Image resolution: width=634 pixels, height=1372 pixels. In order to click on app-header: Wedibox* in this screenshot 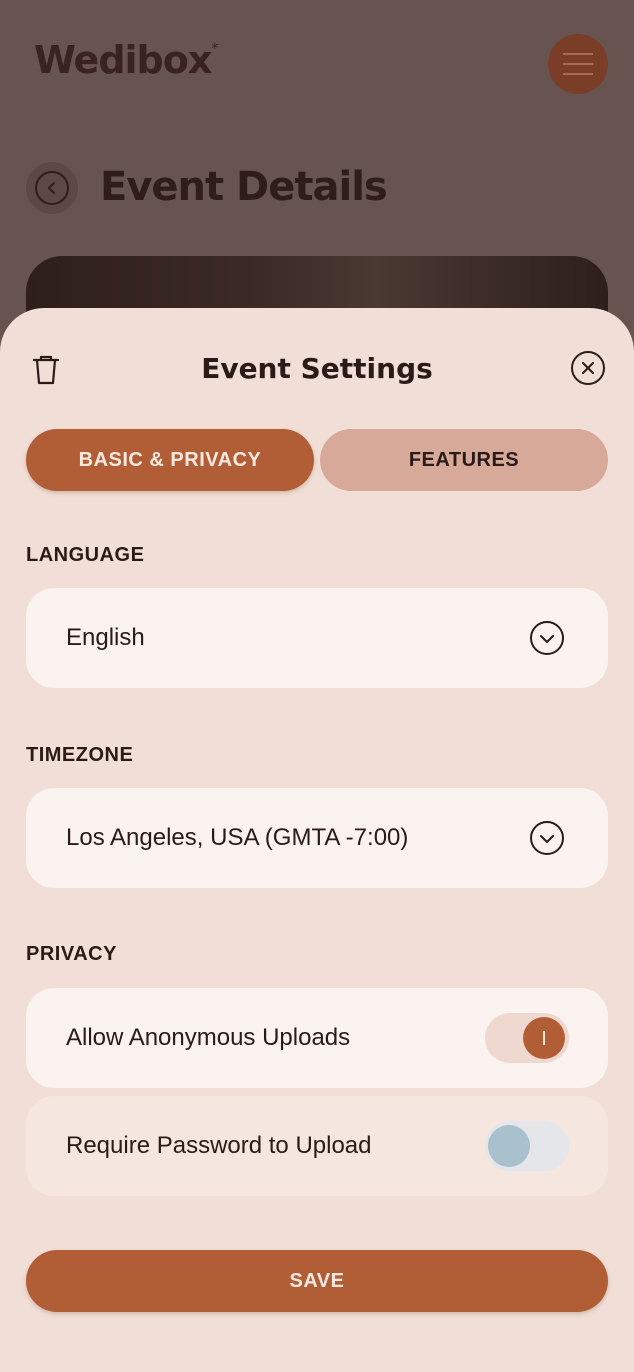, I will do `click(317, 65)`.